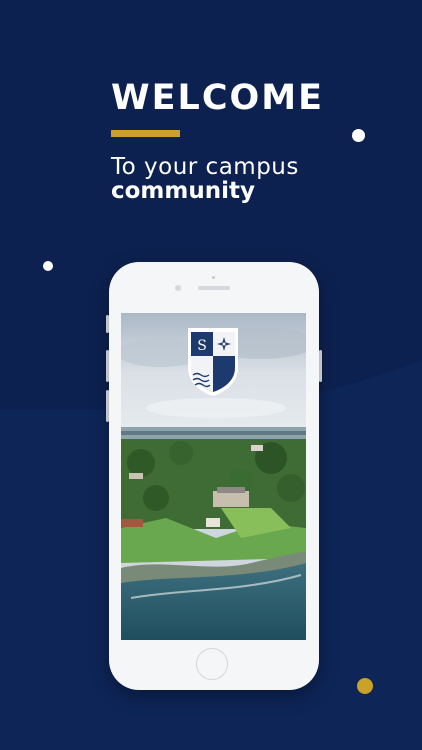  What do you see at coordinates (212, 664) in the screenshot?
I see `phone-home-button` at bounding box center [212, 664].